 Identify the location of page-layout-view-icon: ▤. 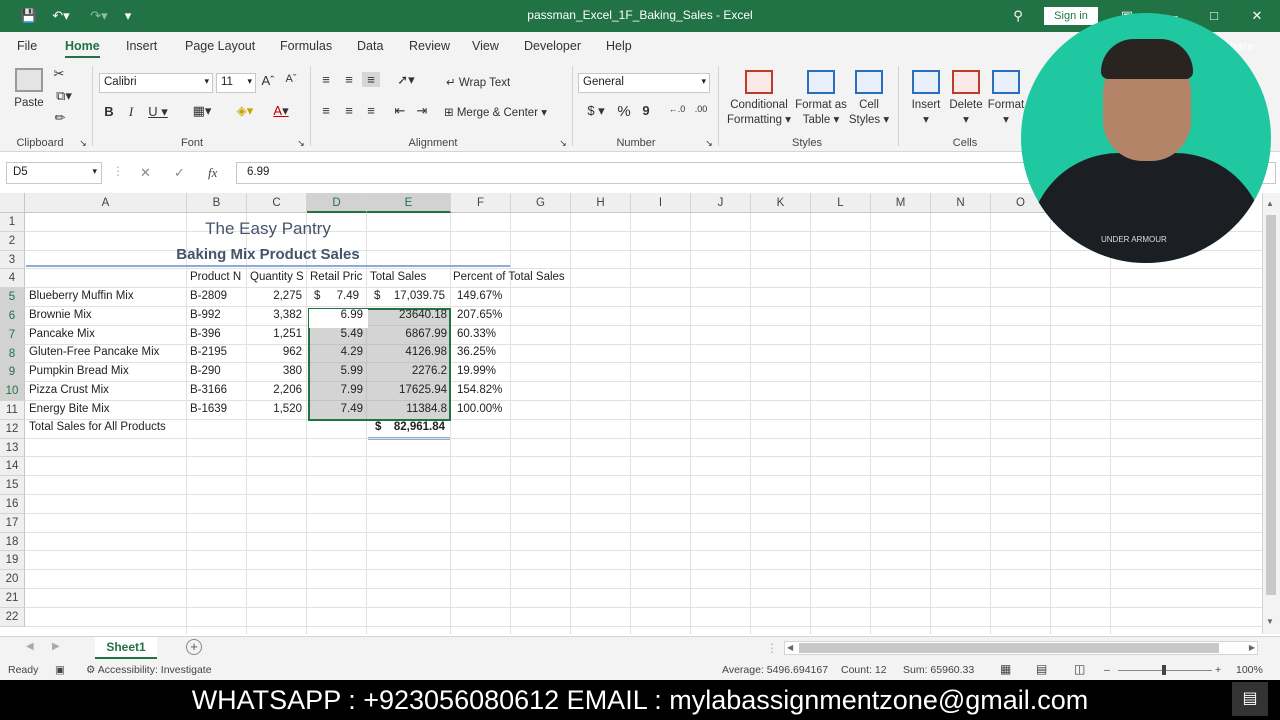
(1041, 669).